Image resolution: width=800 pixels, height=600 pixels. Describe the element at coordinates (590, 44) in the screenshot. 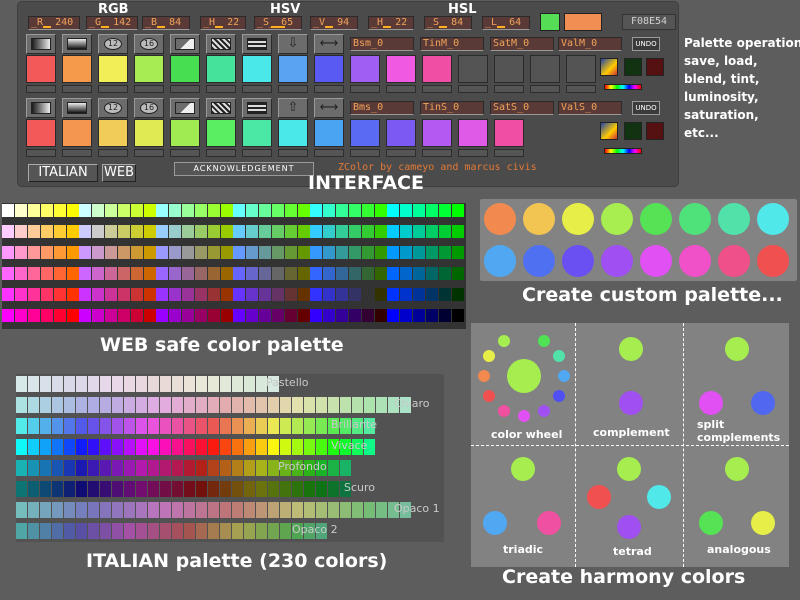

I see `value-master-field: ValM_0` at that location.